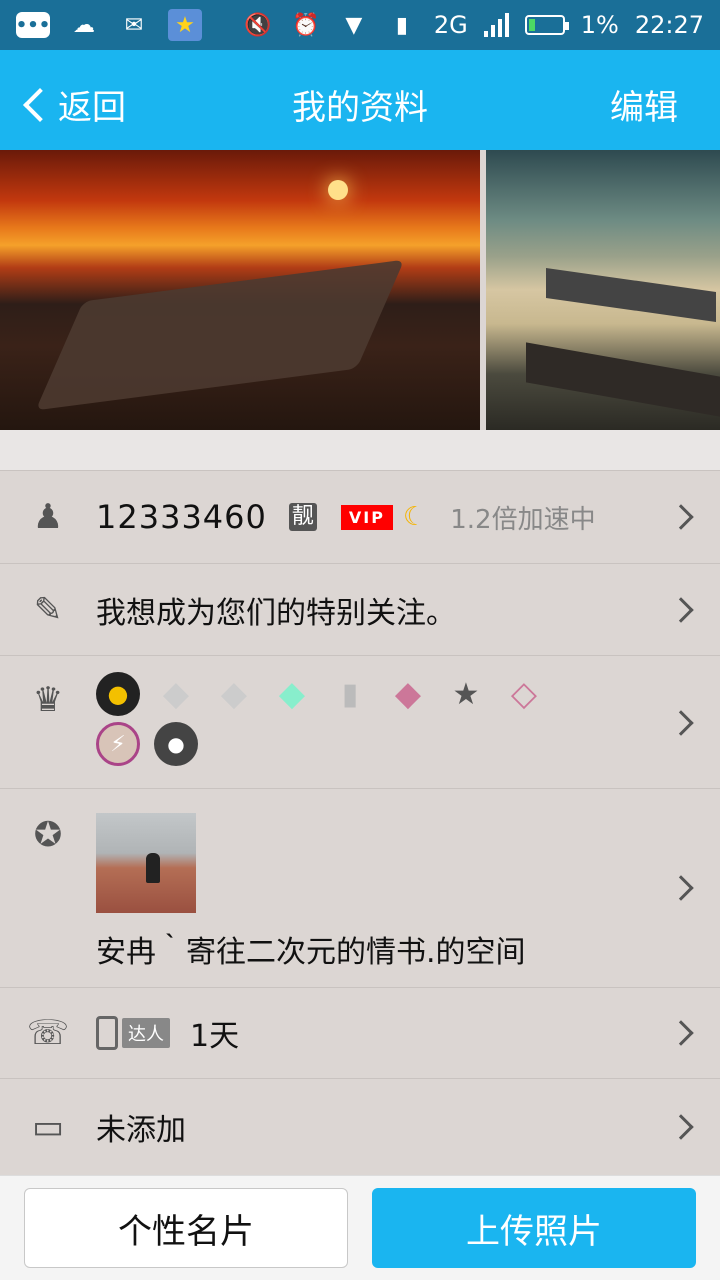  Describe the element at coordinates (631, 295) in the screenshot. I see `boat-canopy-graphic` at that location.